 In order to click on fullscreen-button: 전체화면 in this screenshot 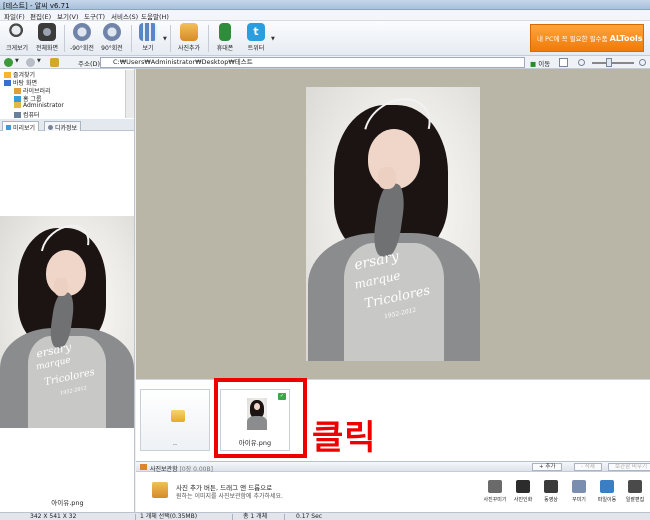, I will do `click(47, 38)`.